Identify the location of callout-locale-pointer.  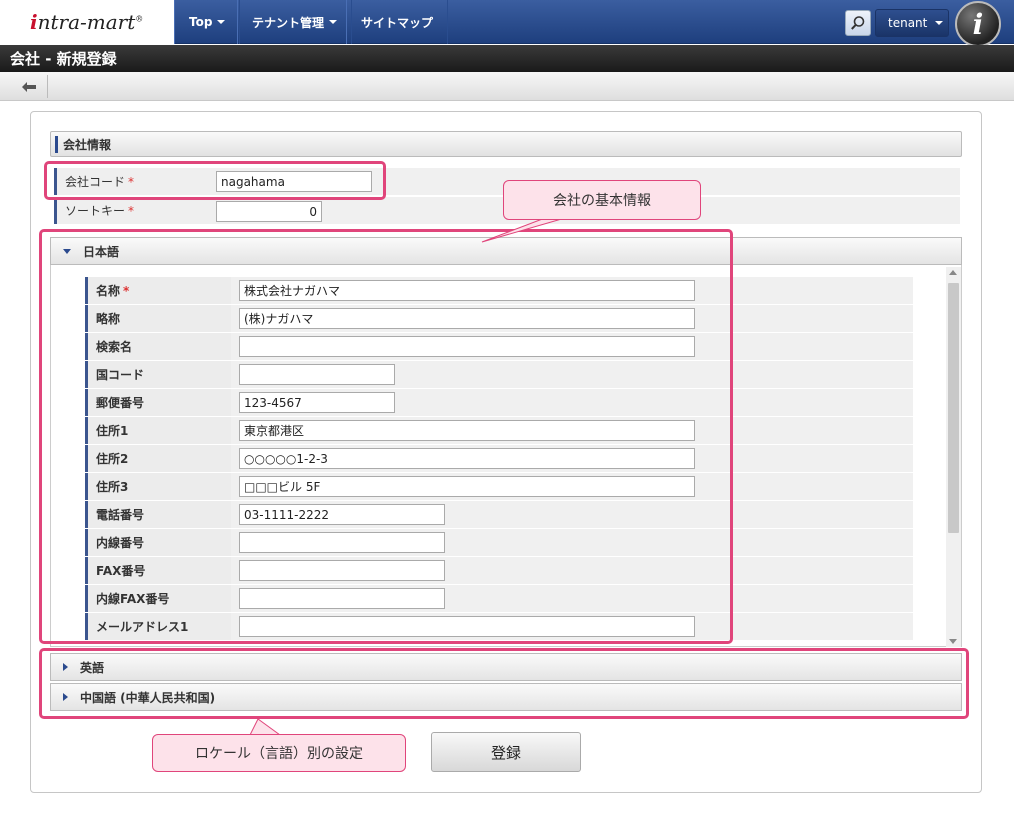
(265, 727).